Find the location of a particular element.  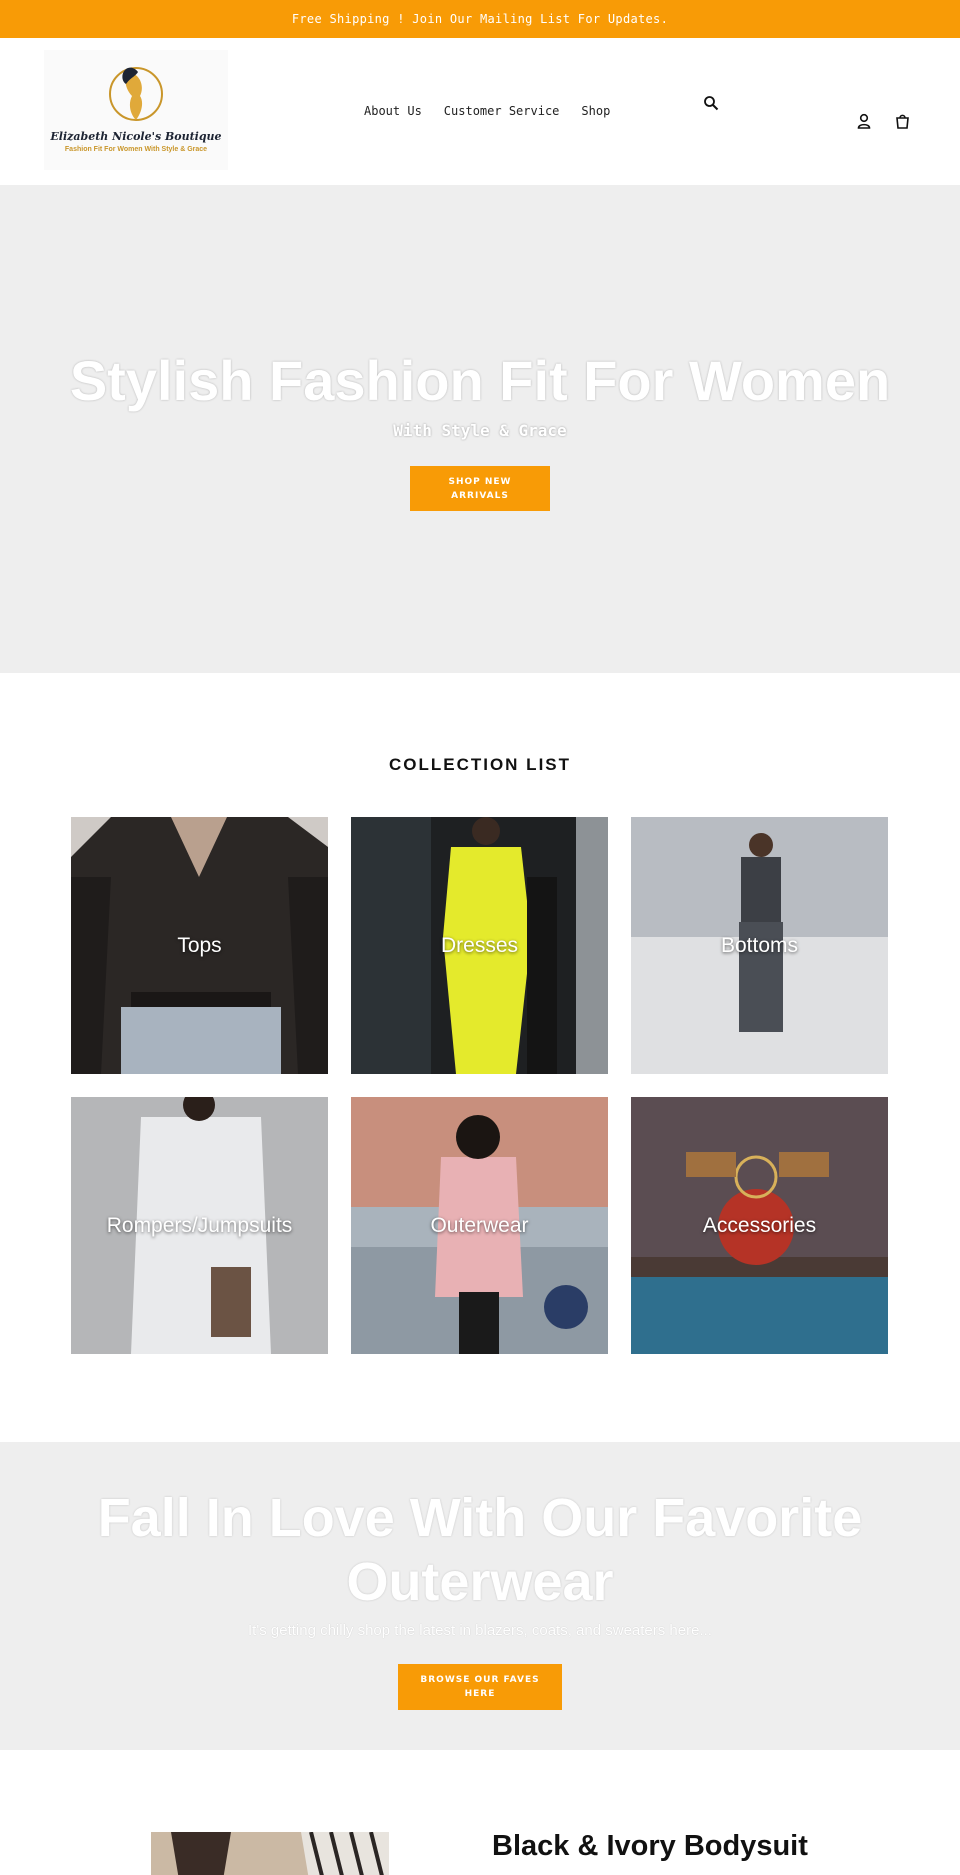

tile-label-bottoms: Bottoms is located at coordinates (759, 945).